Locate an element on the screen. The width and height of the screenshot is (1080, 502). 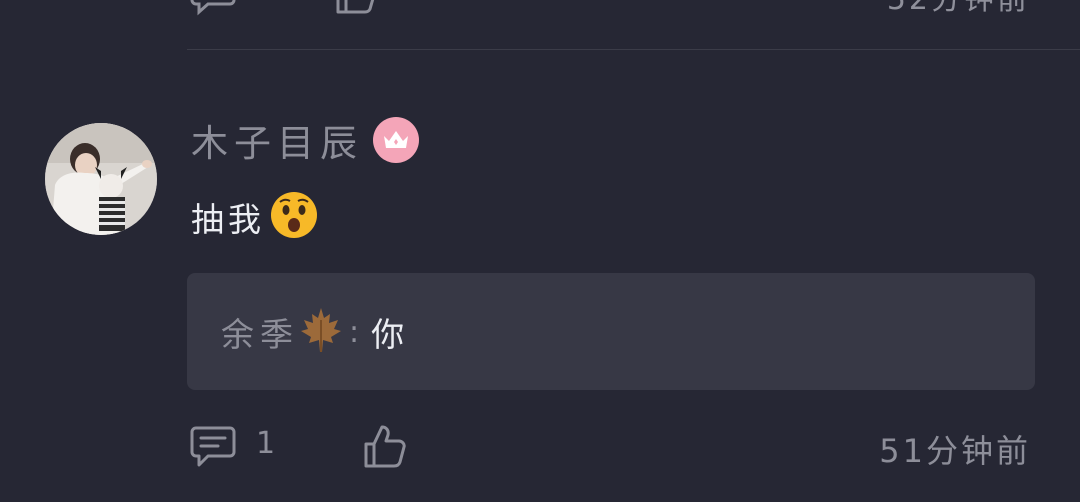
comment-header: 木子目辰 is located at coordinates (305, 140).